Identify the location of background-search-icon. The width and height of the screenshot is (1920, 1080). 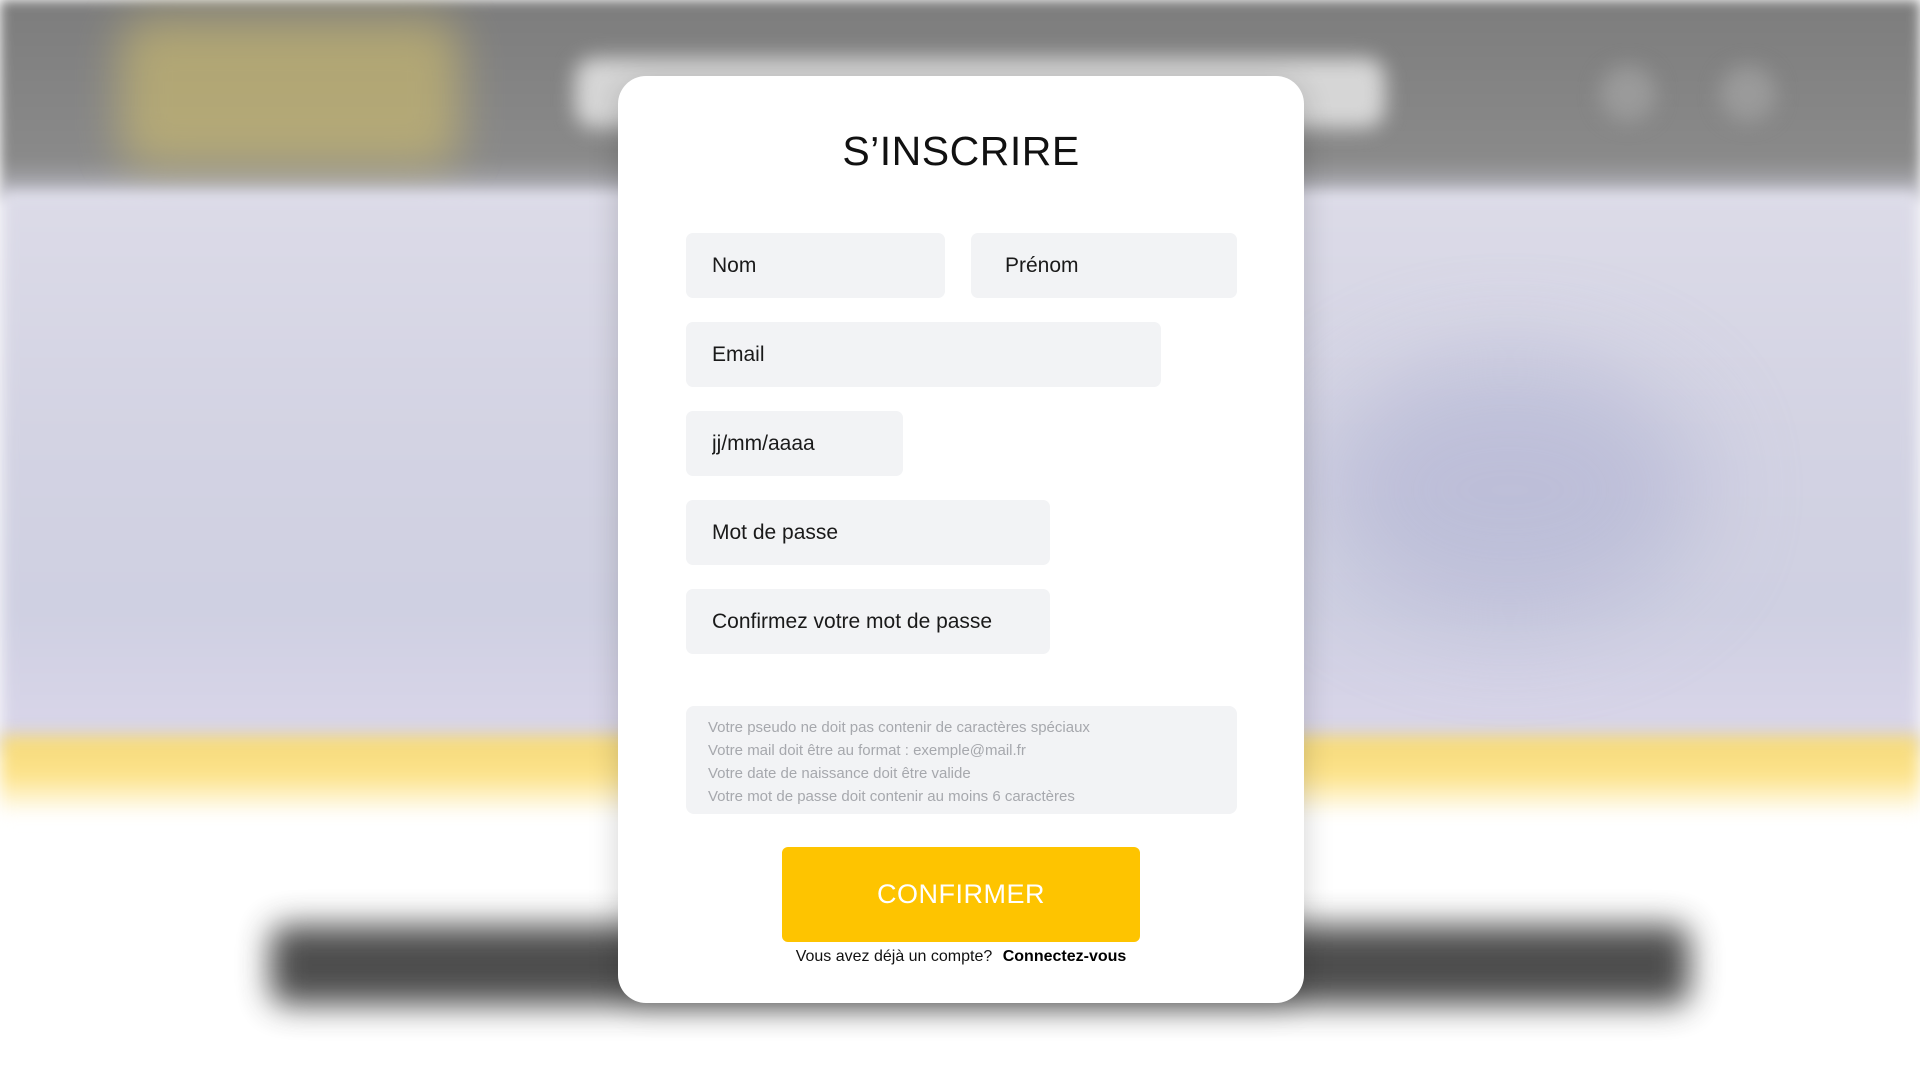
(1628, 94).